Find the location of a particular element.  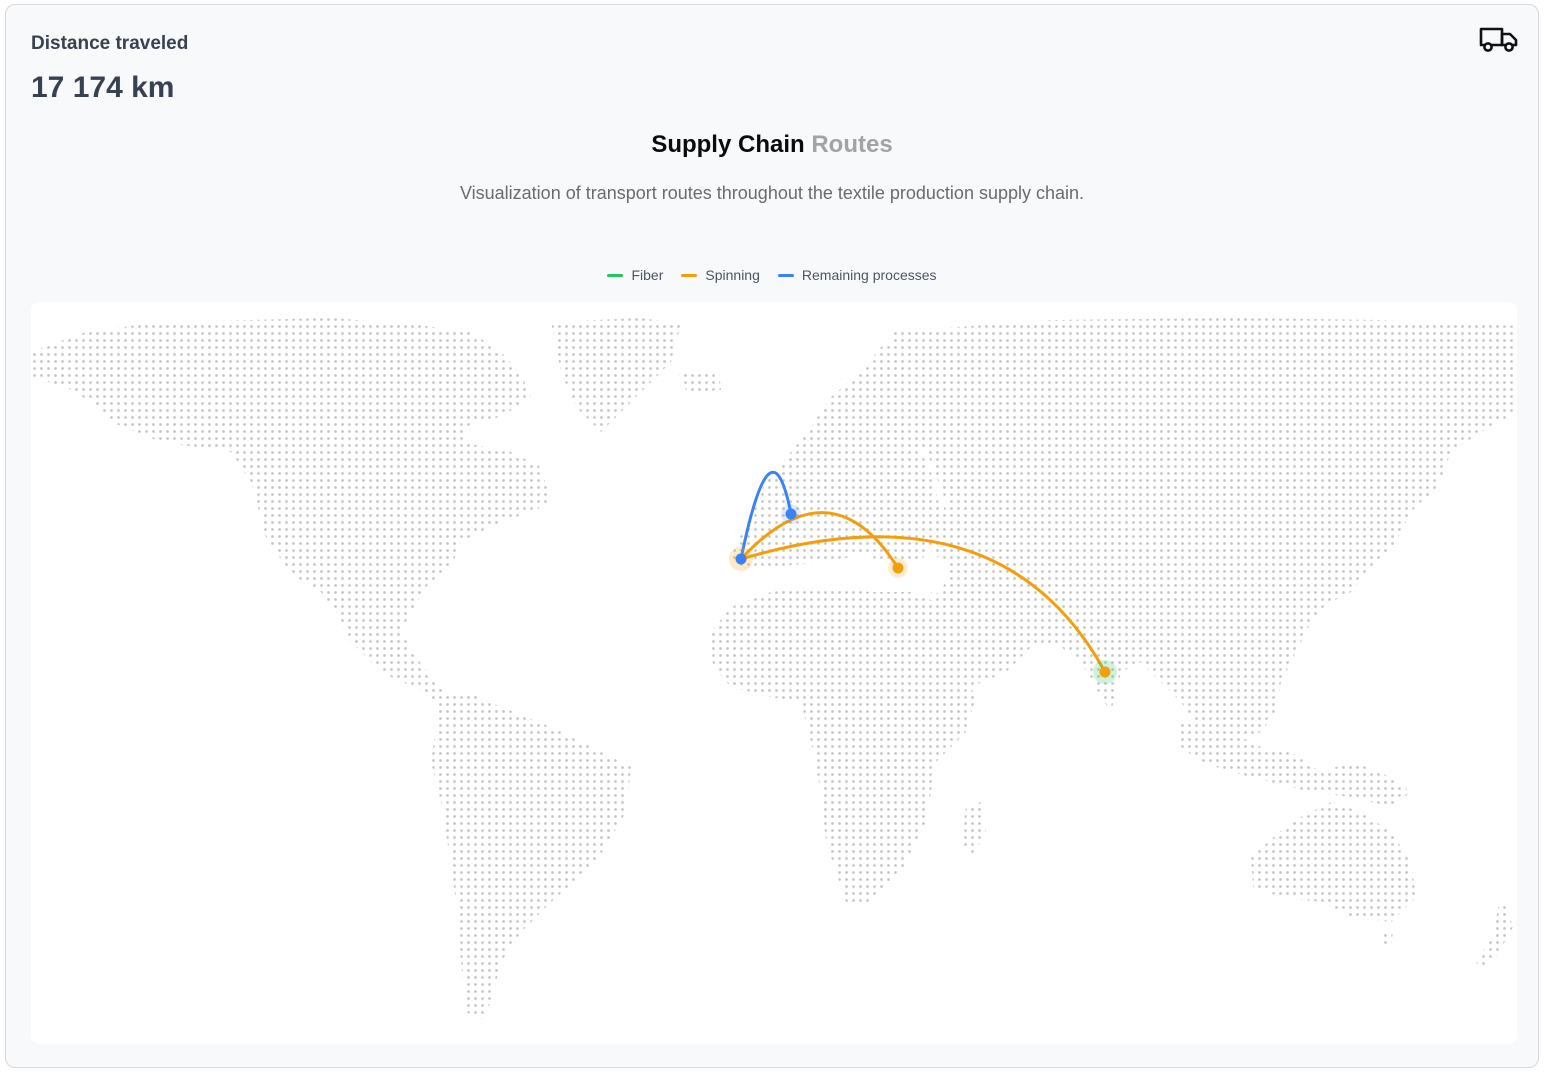

legend-item-fiber: Fiber is located at coordinates (635, 275).